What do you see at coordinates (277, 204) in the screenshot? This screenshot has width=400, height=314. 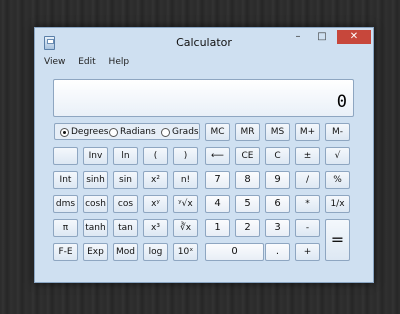 I see `digit-6-button: 6` at bounding box center [277, 204].